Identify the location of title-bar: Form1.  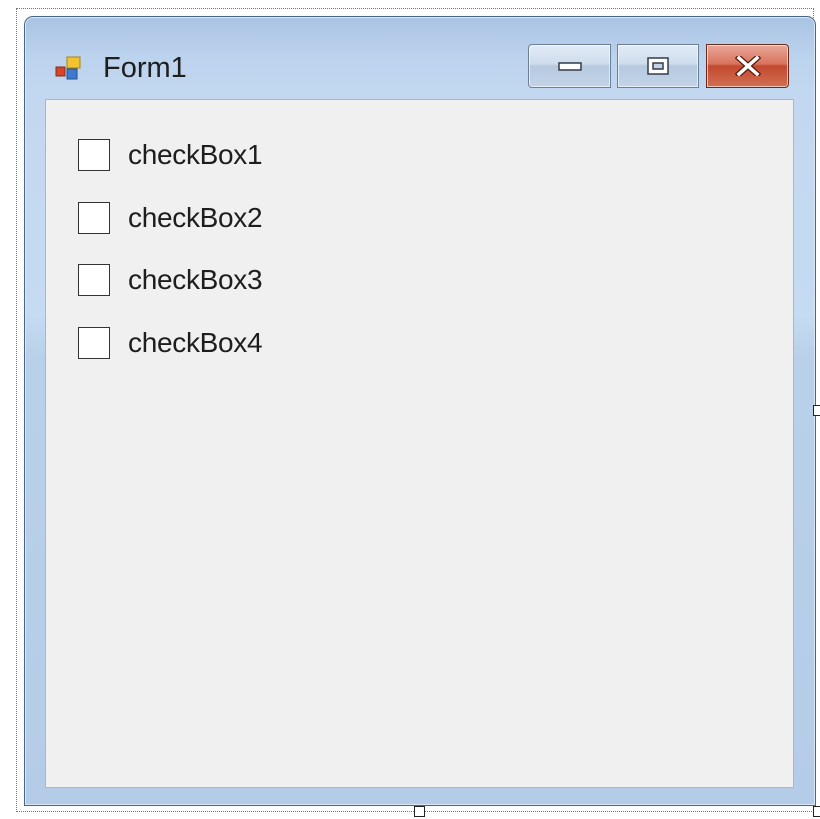
(420, 57).